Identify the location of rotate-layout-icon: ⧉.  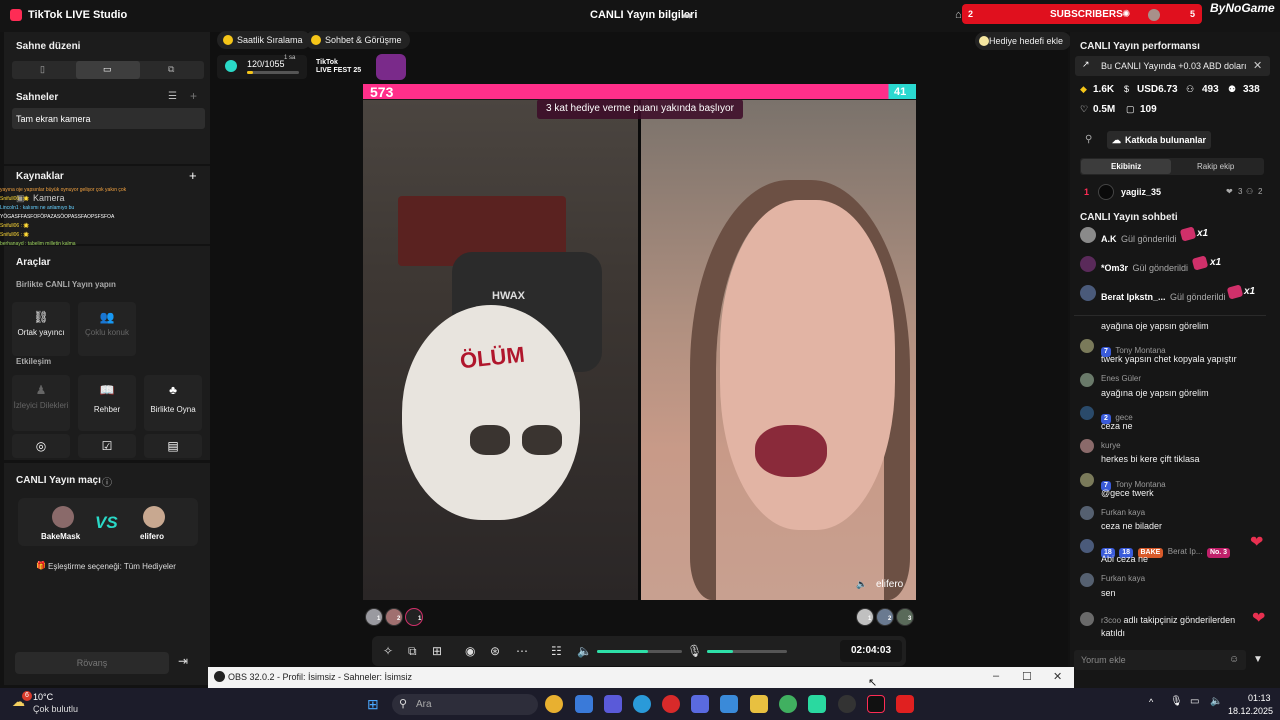
(171, 69).